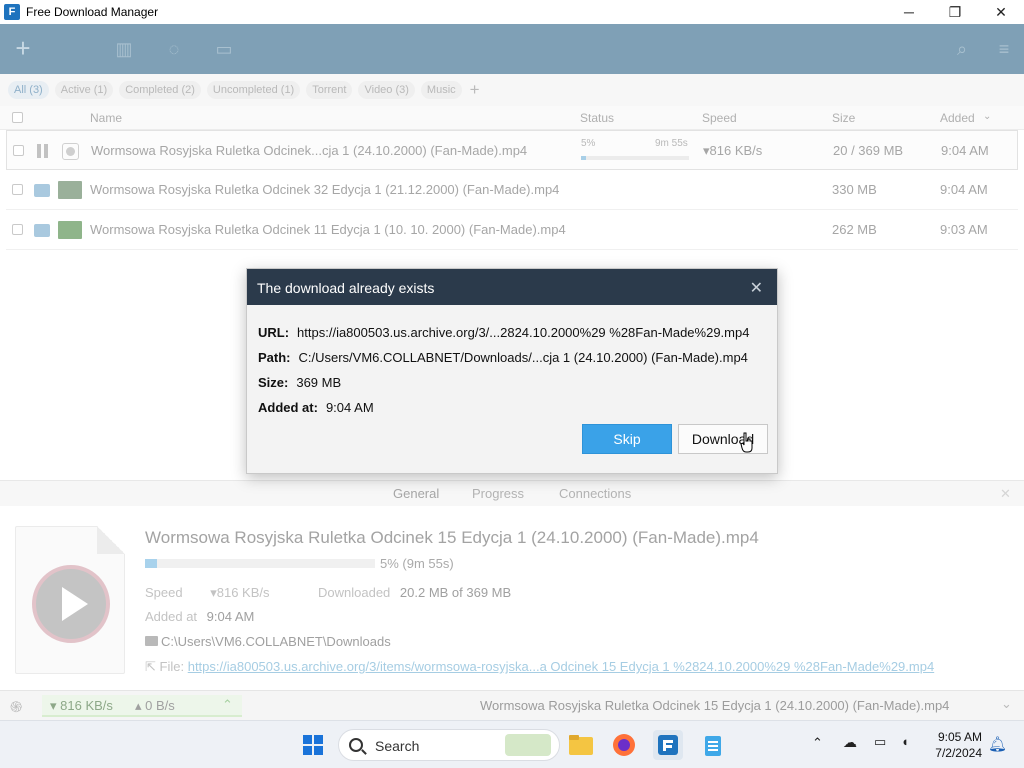 The width and height of the screenshot is (1024, 768). Describe the element at coordinates (987, 116) in the screenshot. I see `sort-chevron-icon: ⌄` at that location.